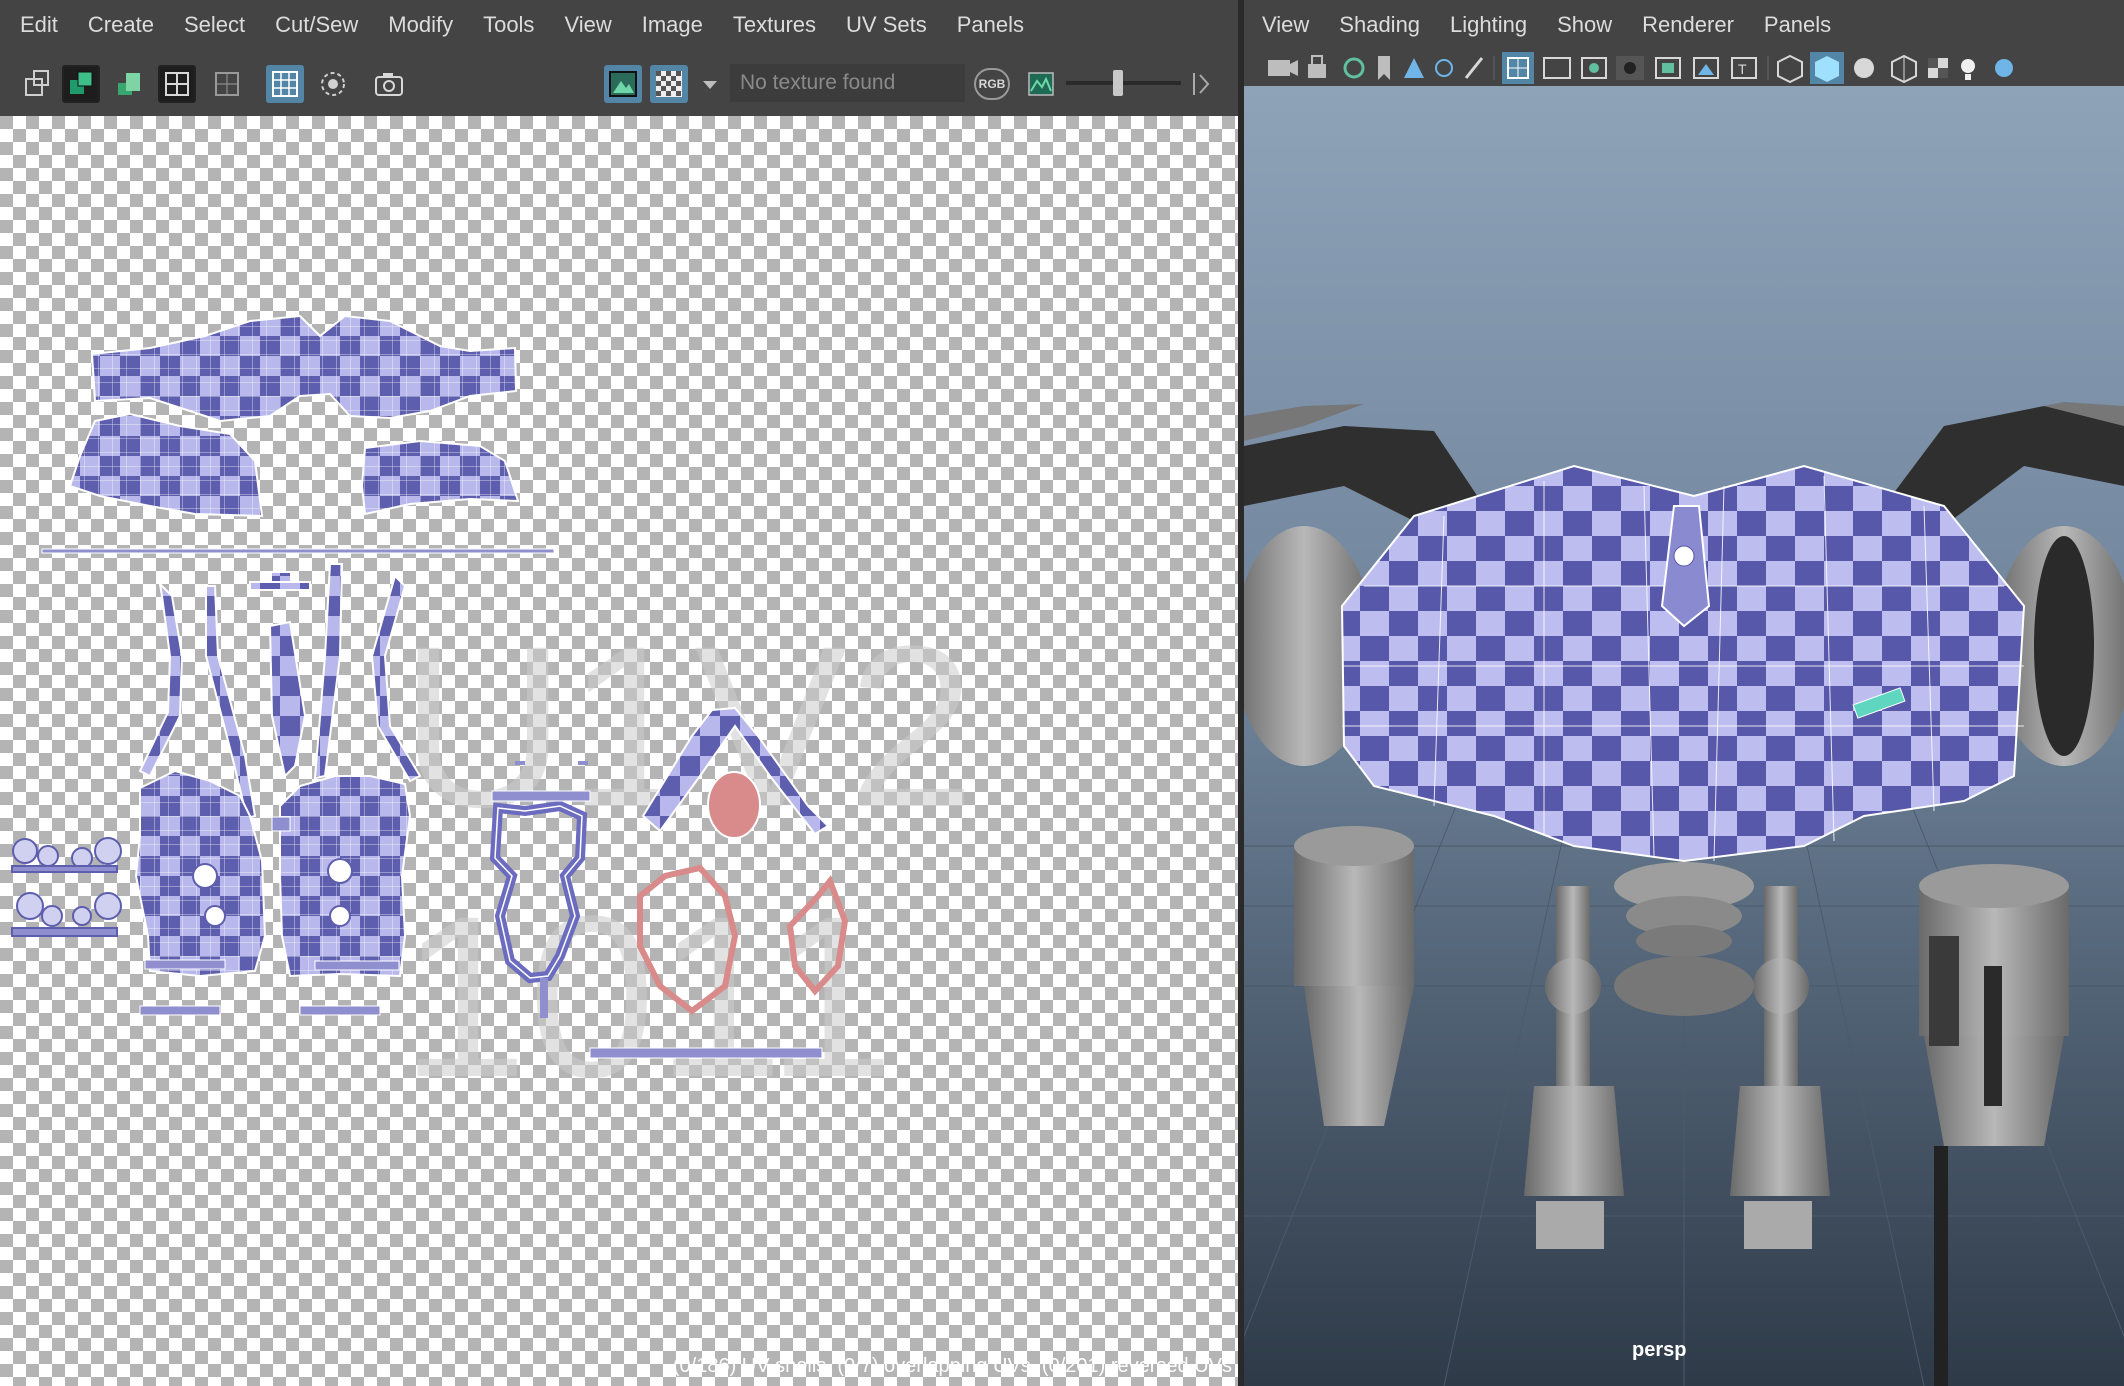 This screenshot has height=1386, width=2124. What do you see at coordinates (1444, 68) in the screenshot?
I see `2d-pan-zoom-icon` at bounding box center [1444, 68].